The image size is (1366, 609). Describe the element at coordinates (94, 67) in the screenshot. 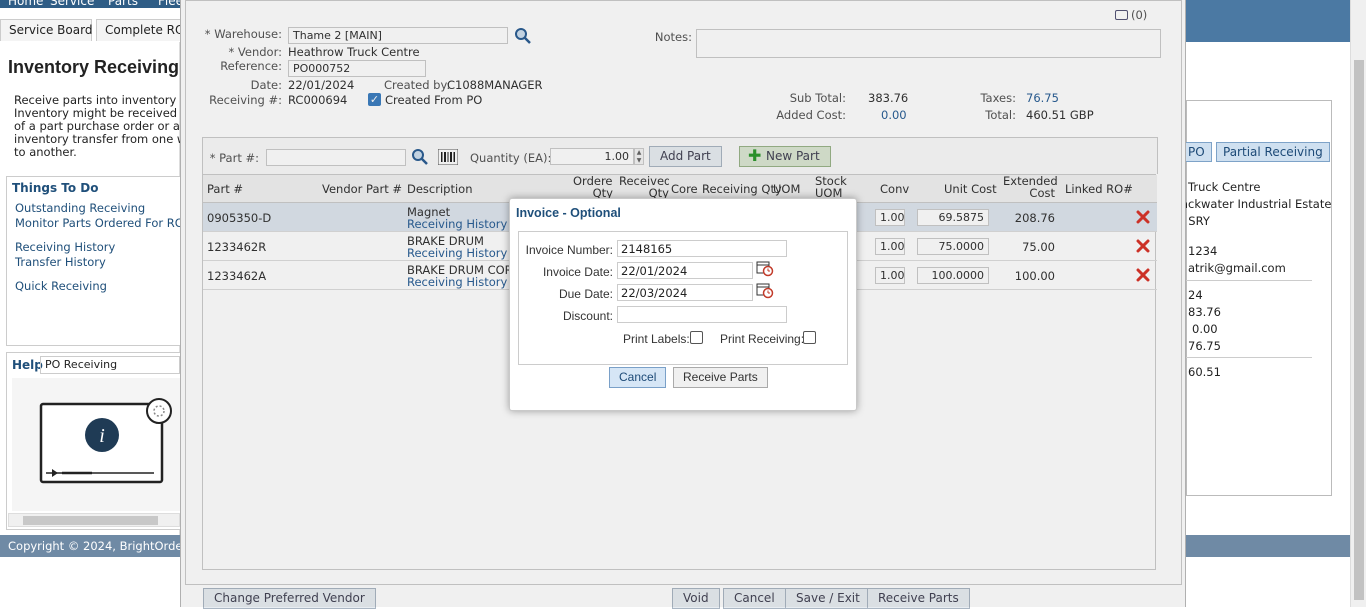

I see `page-title: Inventory Receiving` at that location.